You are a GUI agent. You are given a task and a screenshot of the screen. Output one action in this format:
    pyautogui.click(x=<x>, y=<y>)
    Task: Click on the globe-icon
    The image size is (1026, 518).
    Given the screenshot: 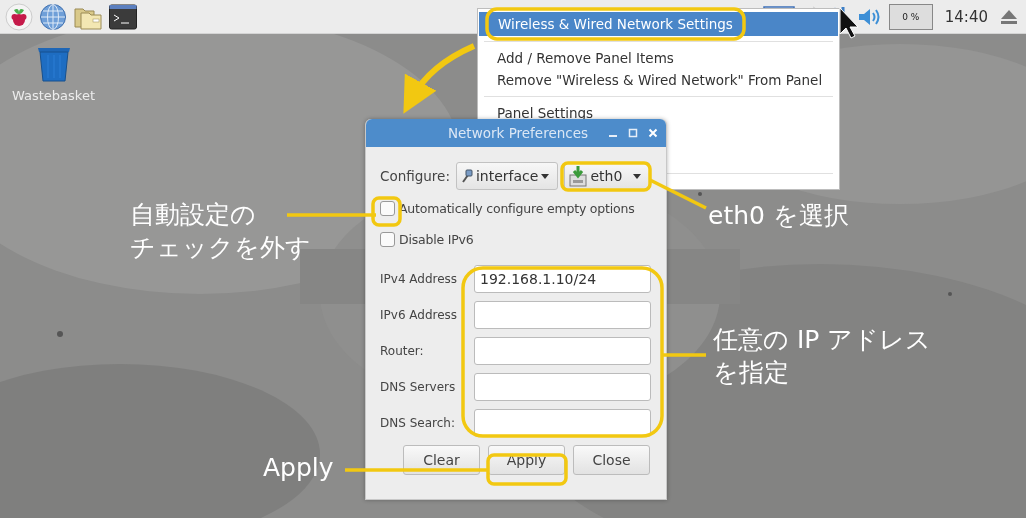 What is the action you would take?
    pyautogui.click(x=53, y=16)
    